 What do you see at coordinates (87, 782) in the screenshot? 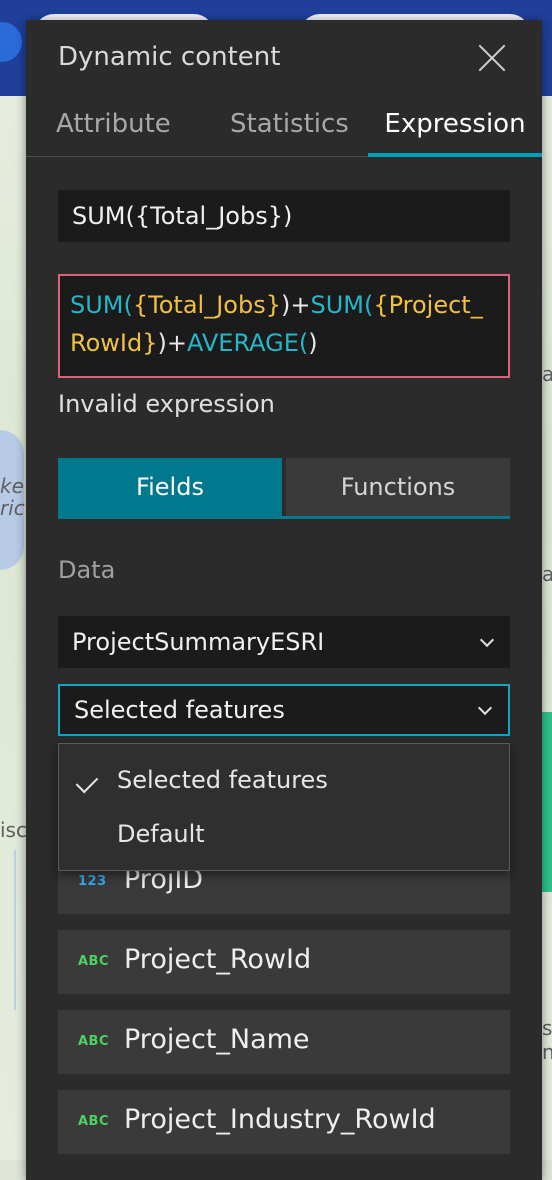
I see `checkmark-icon` at bounding box center [87, 782].